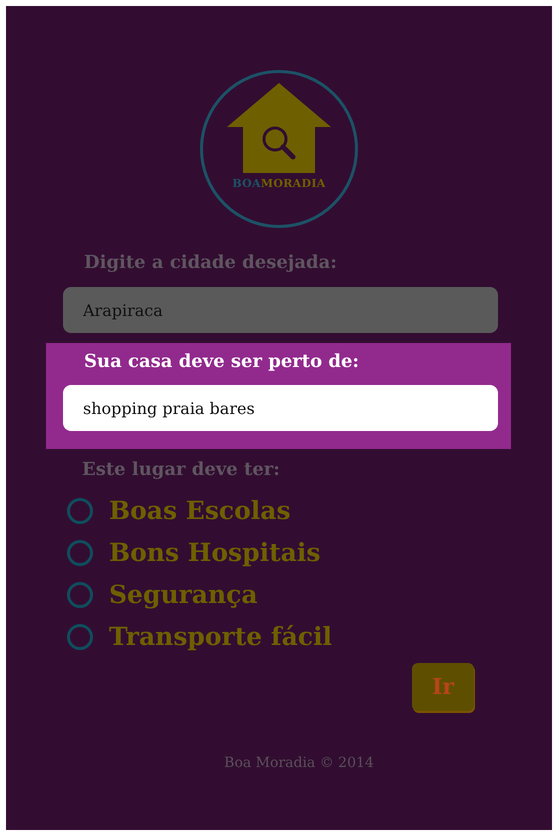 This screenshot has height=836, width=558. What do you see at coordinates (280, 310) in the screenshot?
I see `city-input-field: Arapiraca` at bounding box center [280, 310].